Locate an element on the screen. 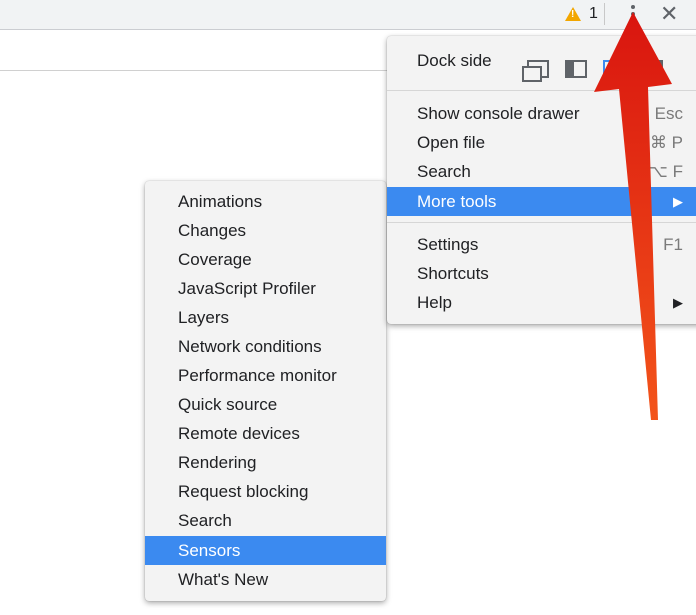  menu-item-javascript-profiler: JavaScript Profiler is located at coordinates (265, 288).